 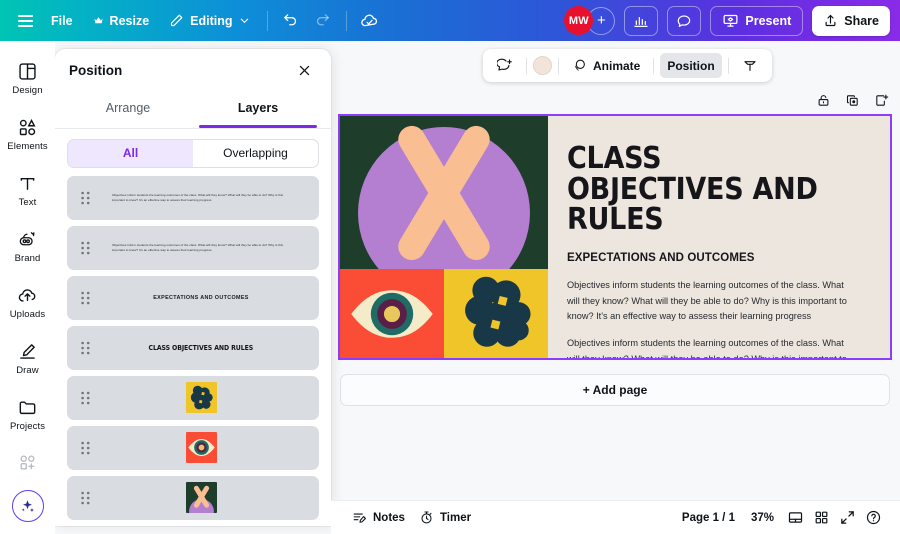 What do you see at coordinates (641, 20) in the screenshot?
I see `insights-button` at bounding box center [641, 20].